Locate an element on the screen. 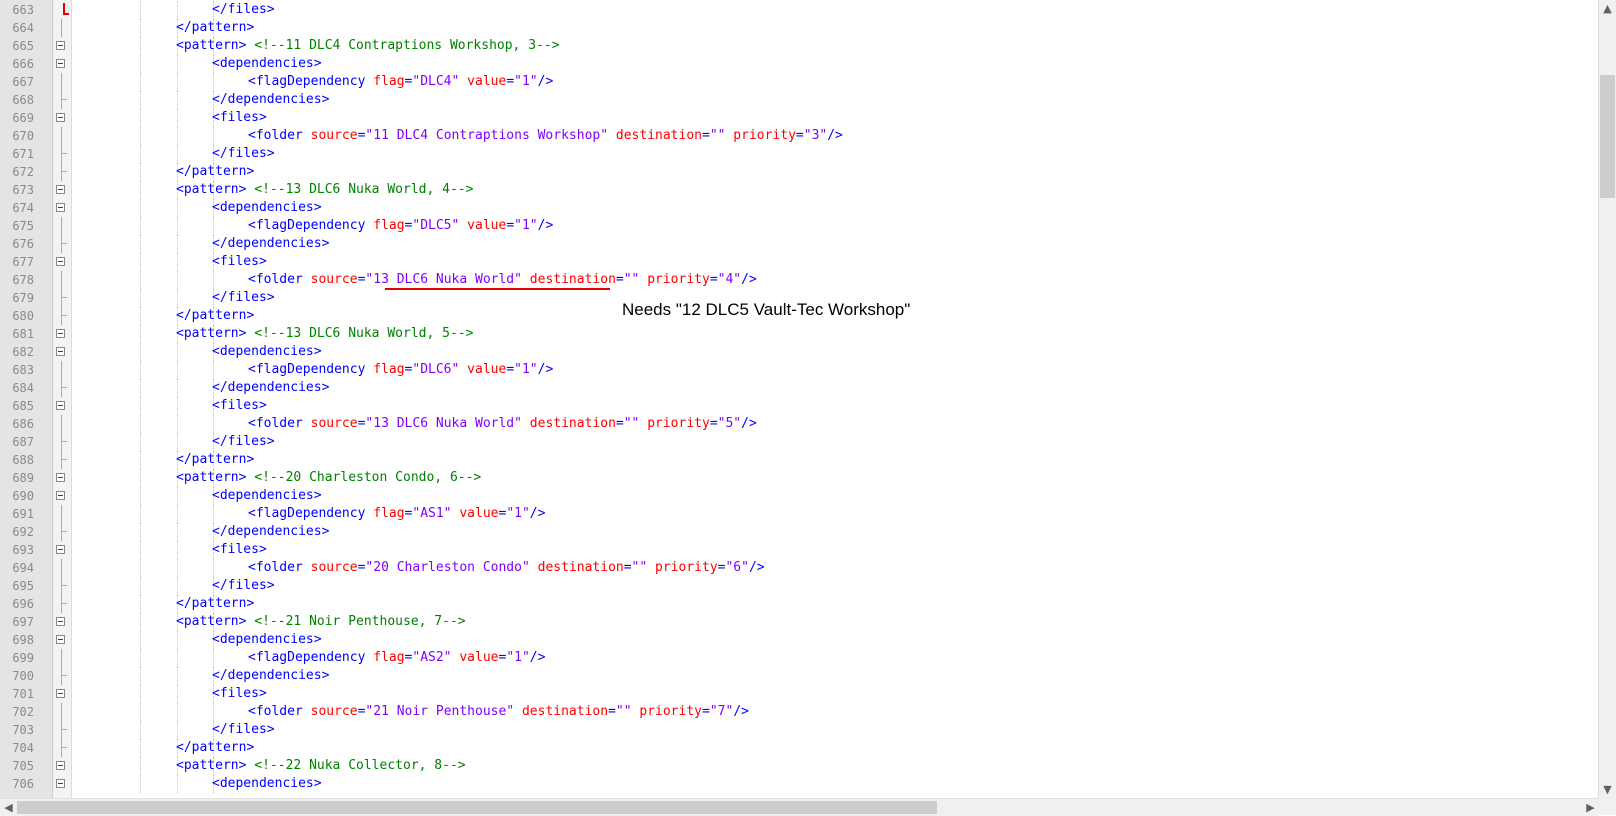  horizontal-scroll-thumb is located at coordinates (477, 807).